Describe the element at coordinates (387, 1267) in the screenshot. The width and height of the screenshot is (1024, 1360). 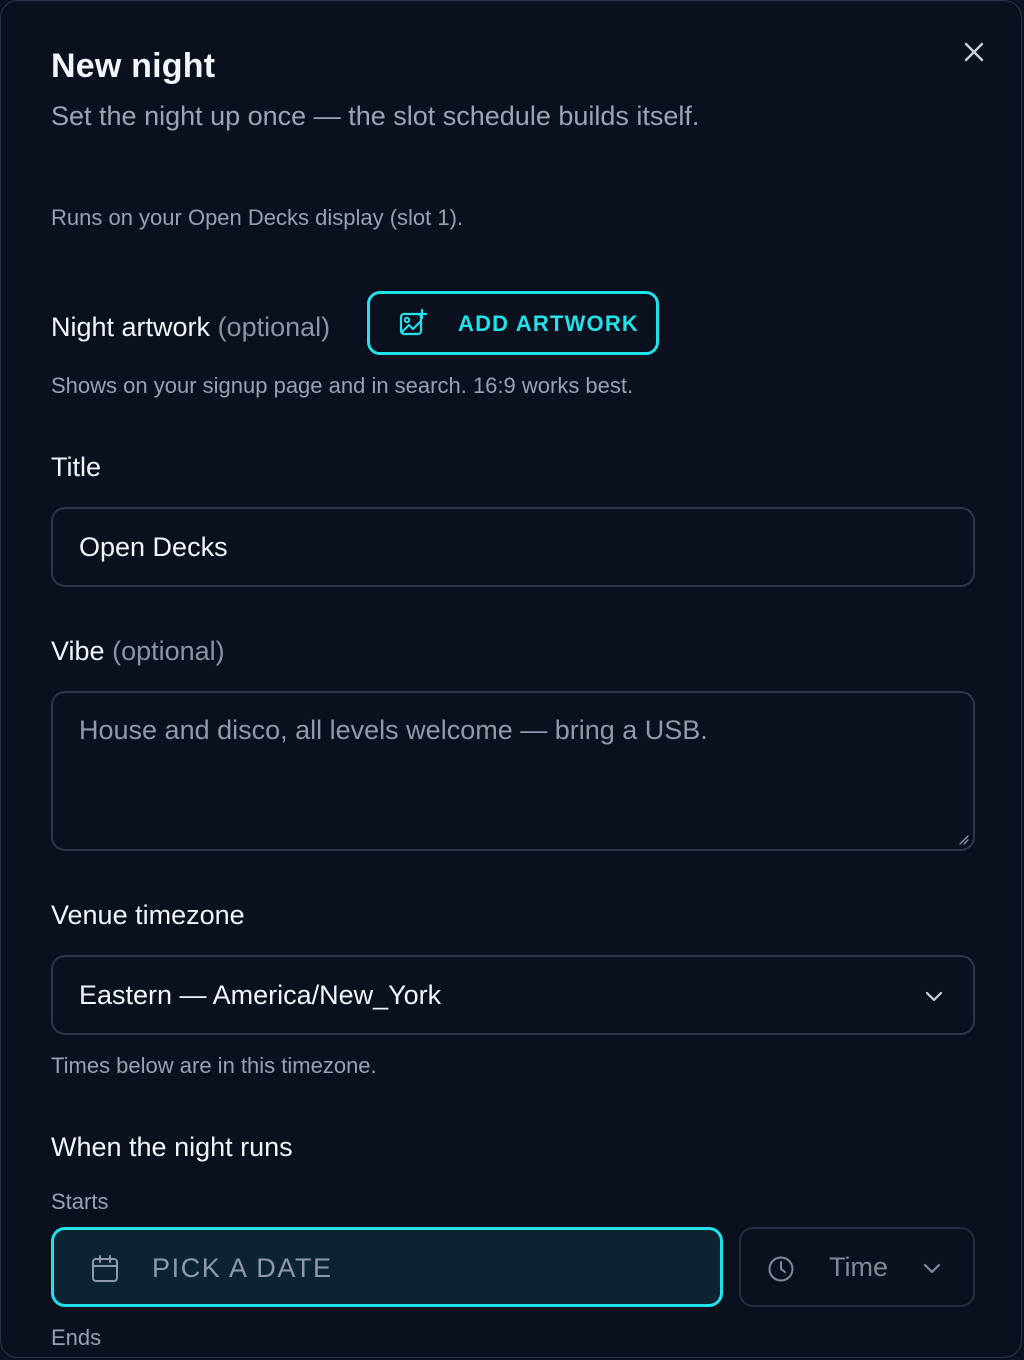
I see `start-date-picker: PICK A DATE` at that location.